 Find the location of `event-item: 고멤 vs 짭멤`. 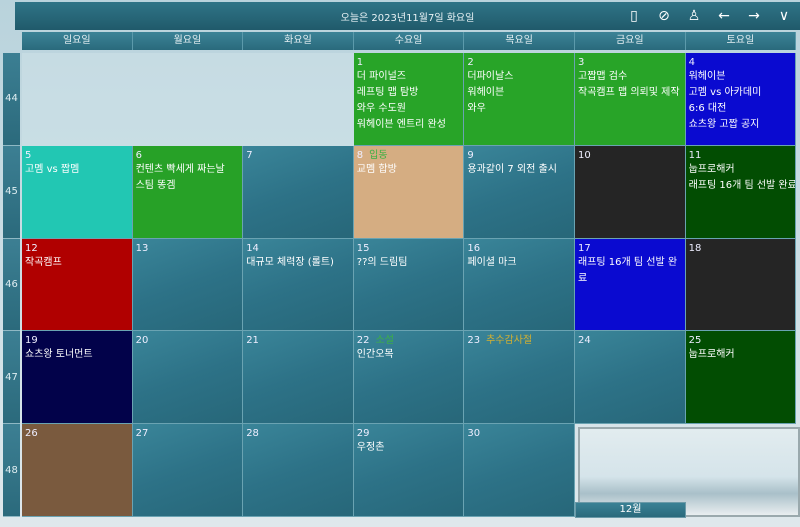

event-item: 고멤 vs 짭멤 is located at coordinates (77, 170).